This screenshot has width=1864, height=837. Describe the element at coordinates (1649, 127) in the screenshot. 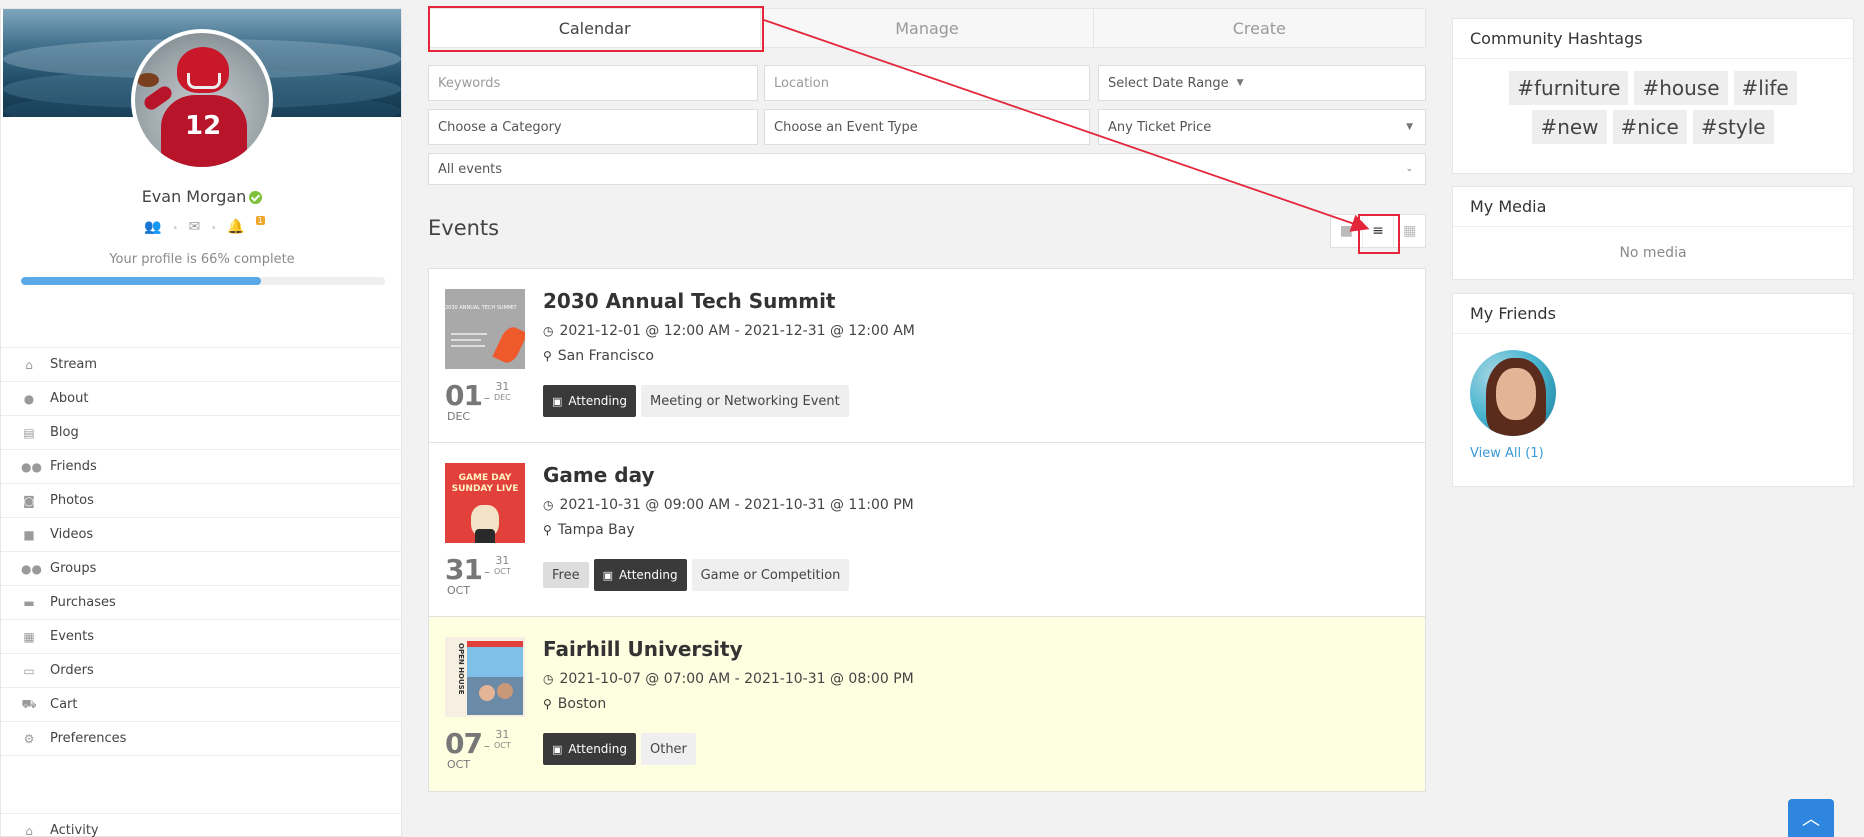

I see `hashtag-link: #nice` at that location.